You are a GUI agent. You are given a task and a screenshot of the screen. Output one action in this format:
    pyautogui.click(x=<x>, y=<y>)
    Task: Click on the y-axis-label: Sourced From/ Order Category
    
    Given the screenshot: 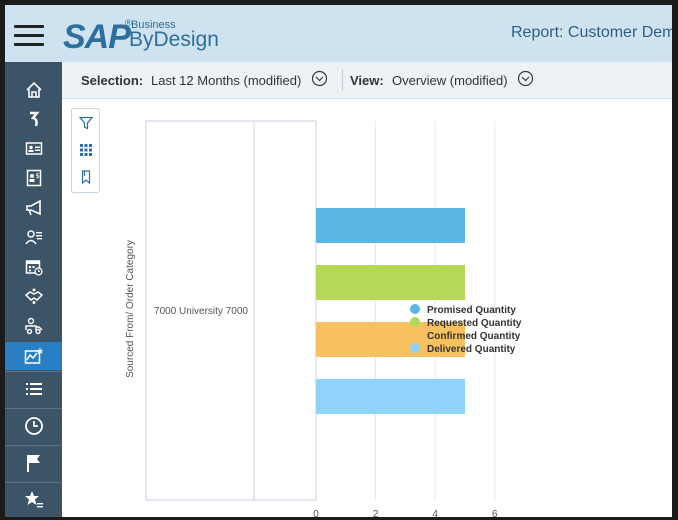 What is the action you would take?
    pyautogui.click(x=130, y=309)
    